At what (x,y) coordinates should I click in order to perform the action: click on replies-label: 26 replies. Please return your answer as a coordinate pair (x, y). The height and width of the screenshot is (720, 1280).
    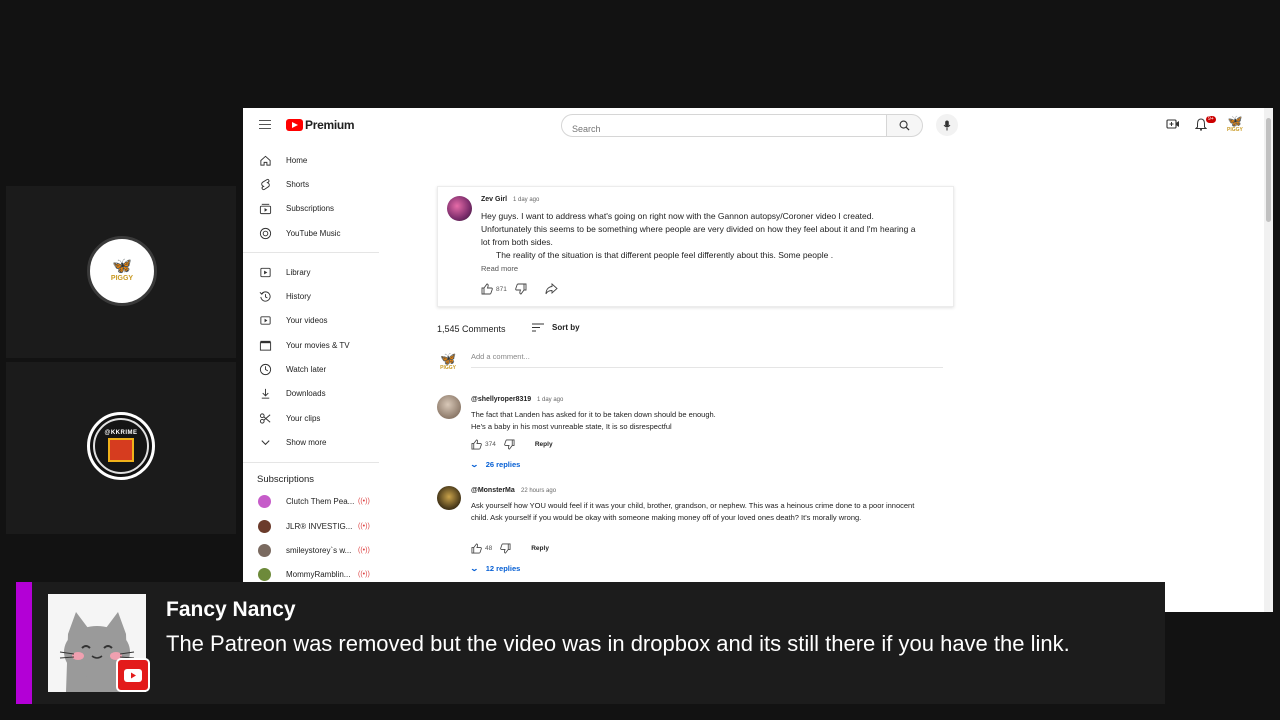
    Looking at the image, I should click on (503, 464).